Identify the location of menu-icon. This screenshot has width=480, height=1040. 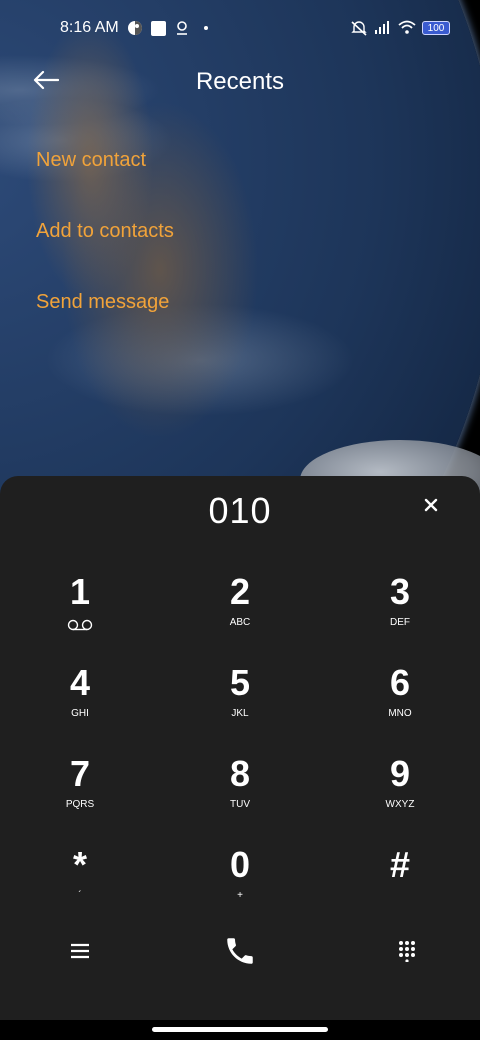
(80, 953).